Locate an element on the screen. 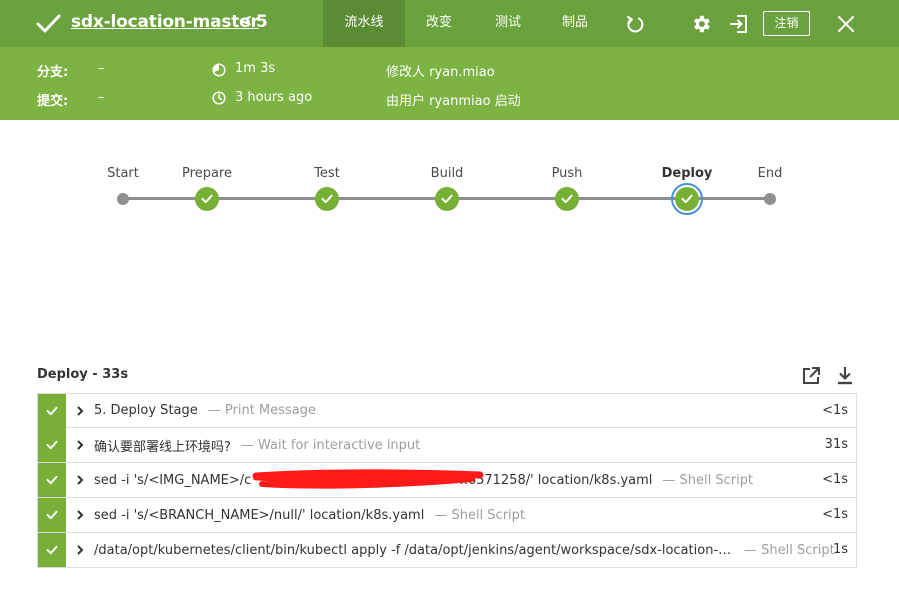 Image resolution: width=899 pixels, height=598 pixels. stage-label-end: End is located at coordinates (770, 173).